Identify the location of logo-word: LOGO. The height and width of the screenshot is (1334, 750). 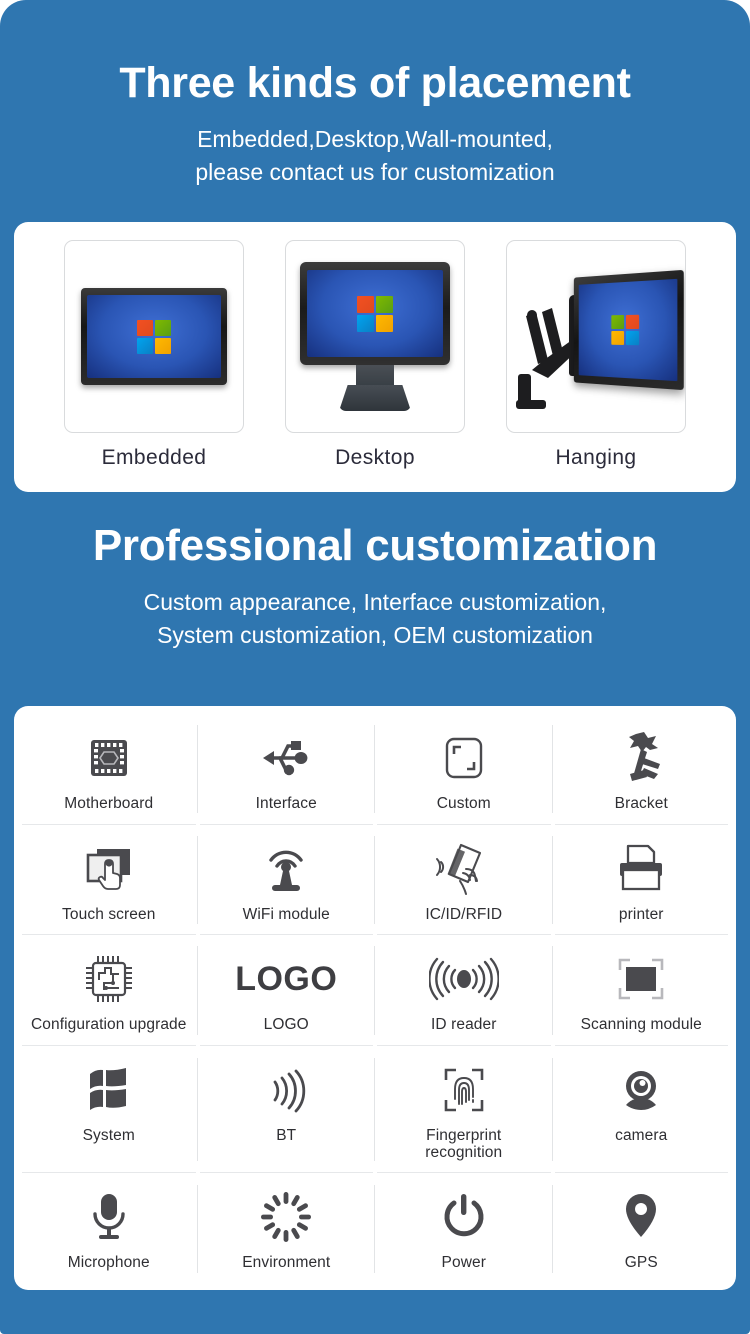
(286, 979).